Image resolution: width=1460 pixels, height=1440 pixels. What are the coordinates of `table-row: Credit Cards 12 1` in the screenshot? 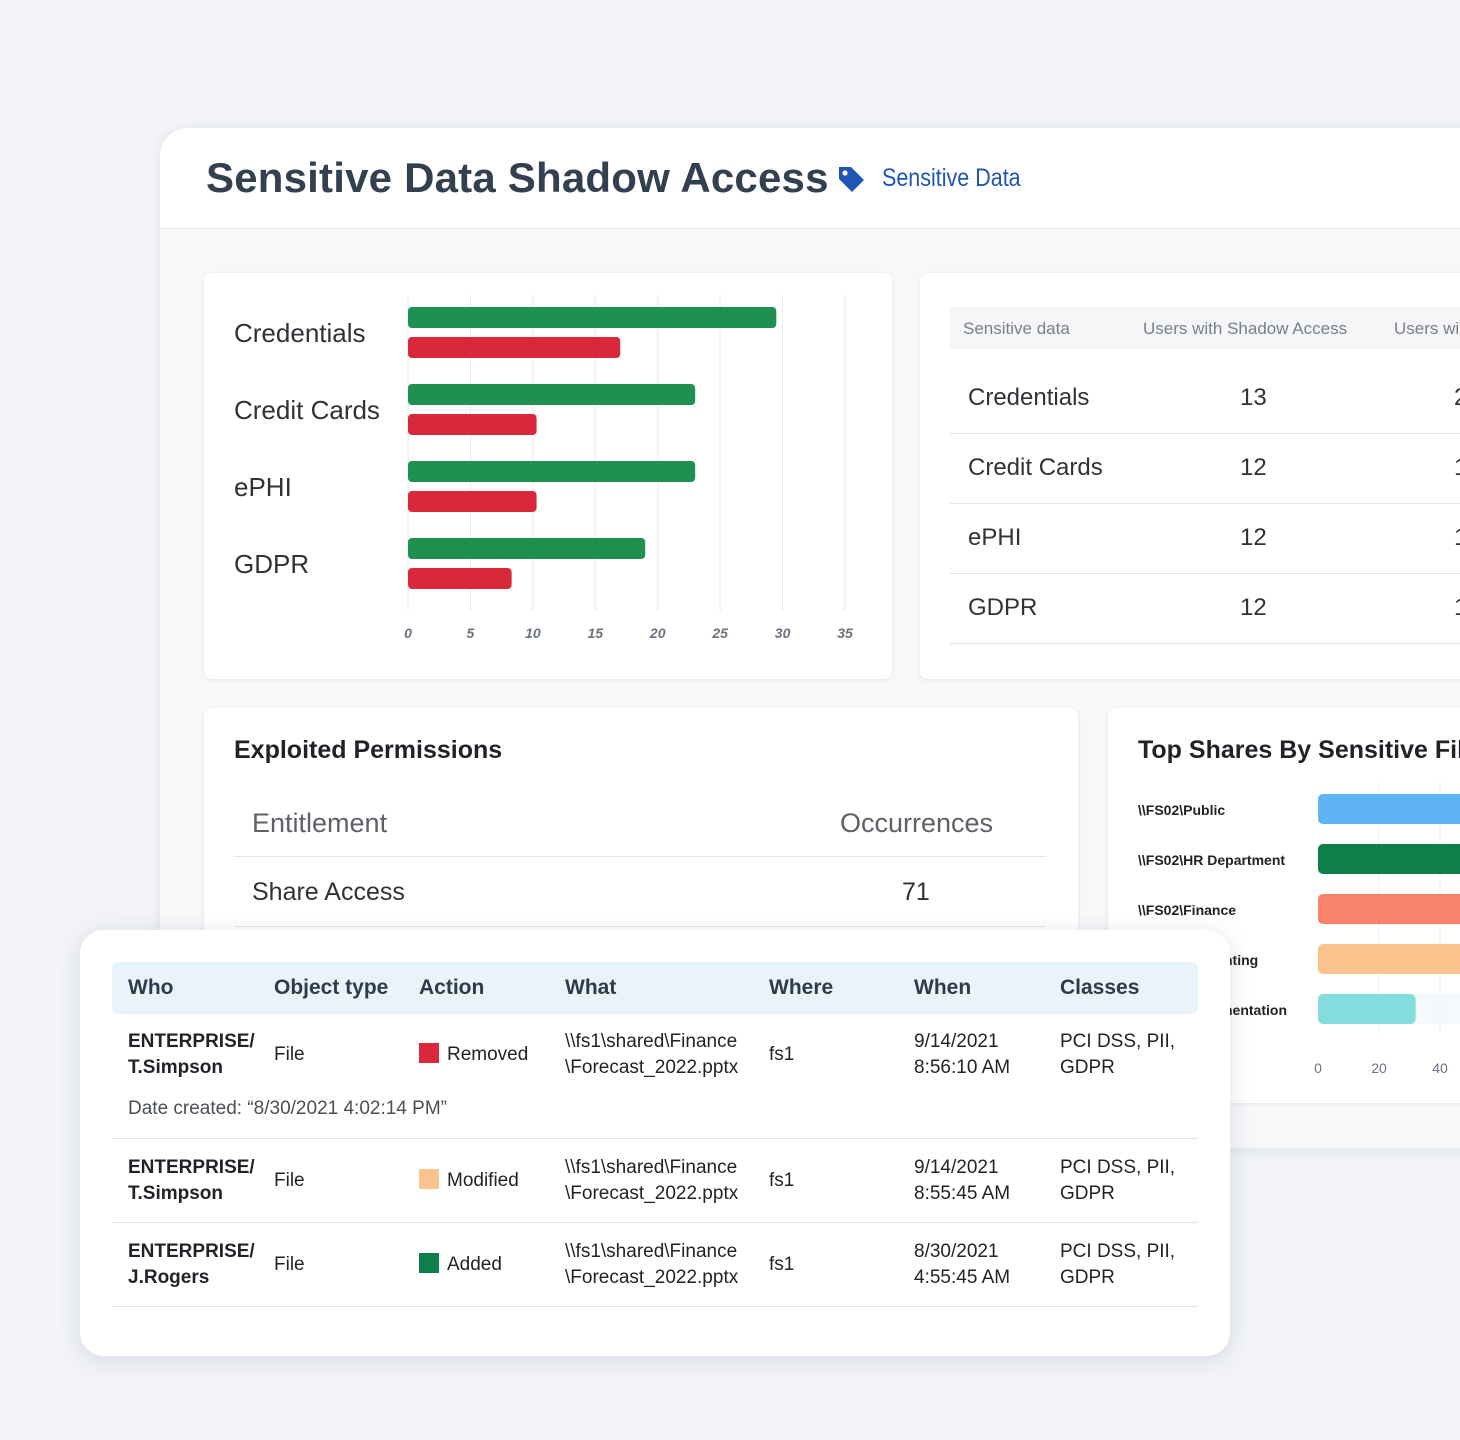 It's located at (1205, 468).